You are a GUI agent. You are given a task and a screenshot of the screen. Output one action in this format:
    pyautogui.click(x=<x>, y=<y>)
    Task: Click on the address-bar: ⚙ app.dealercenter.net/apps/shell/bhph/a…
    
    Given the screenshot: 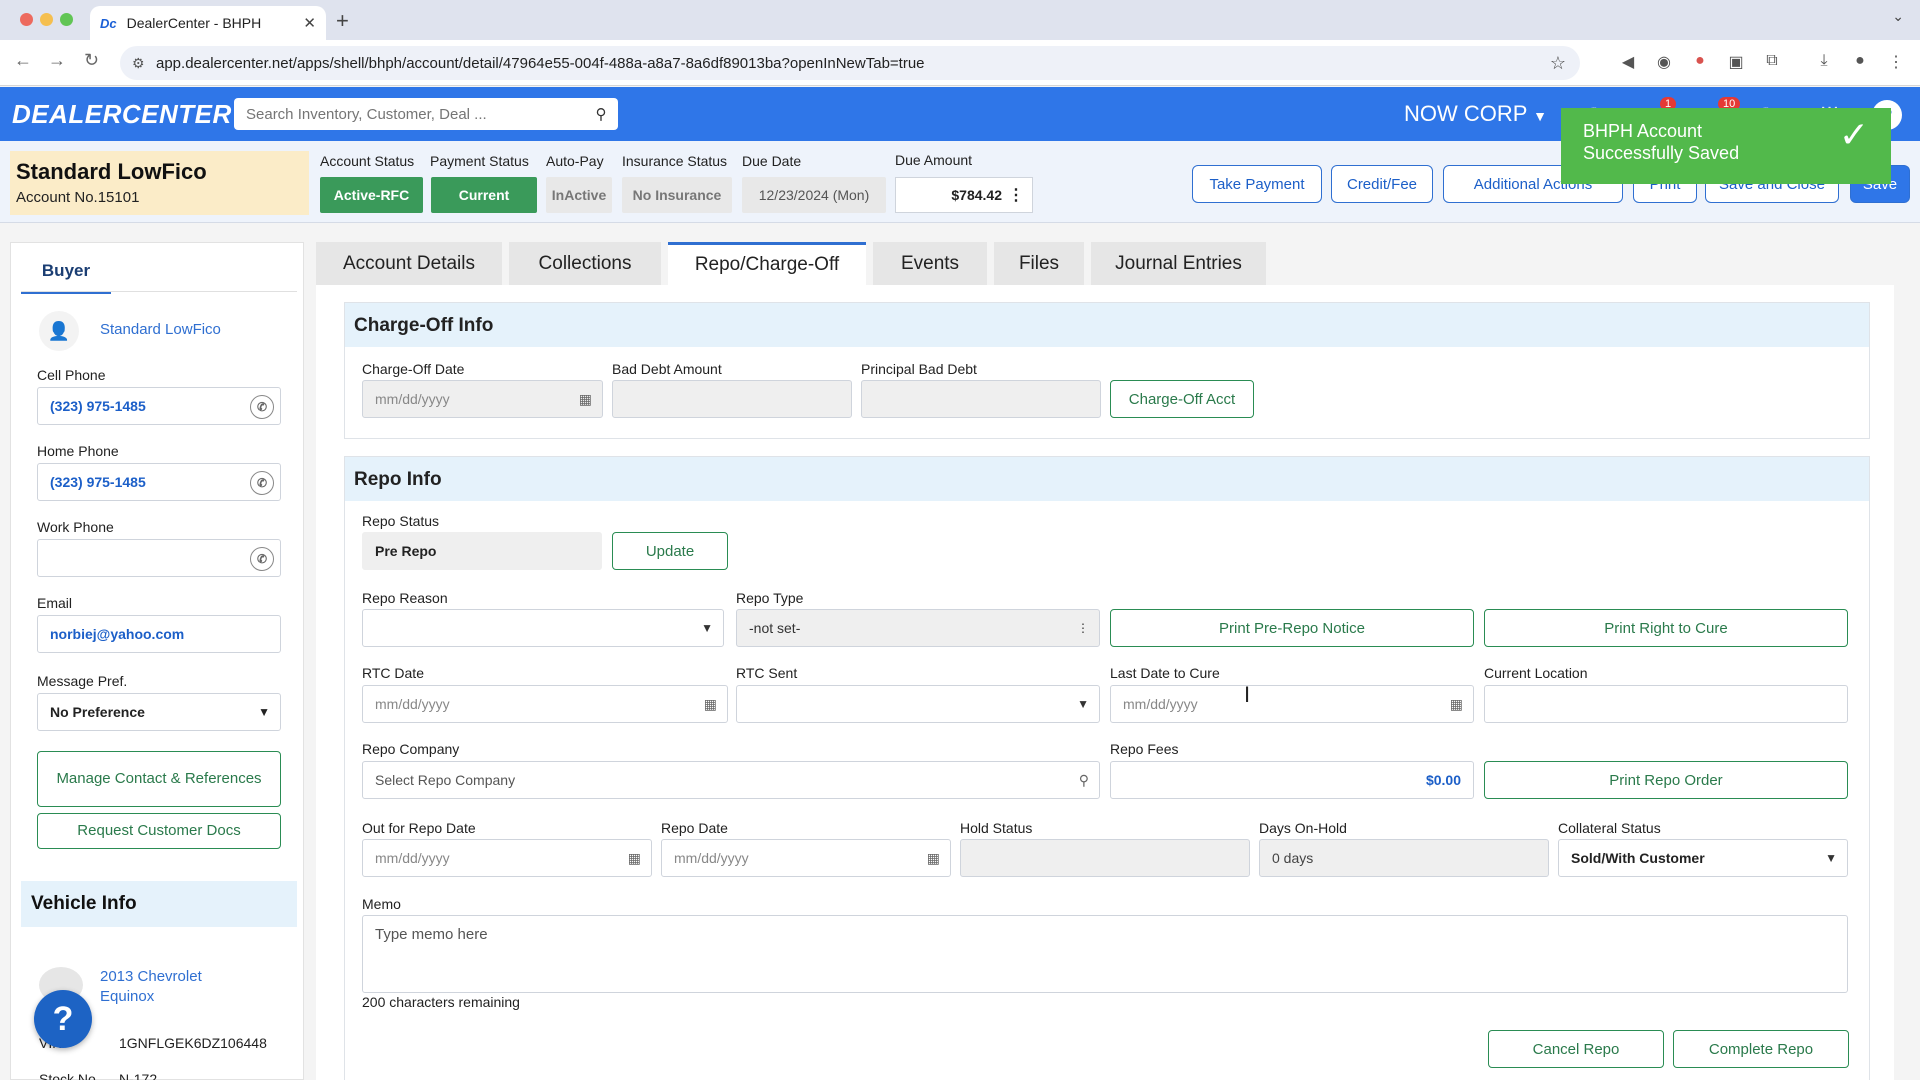 What is the action you would take?
    pyautogui.click(x=850, y=63)
    